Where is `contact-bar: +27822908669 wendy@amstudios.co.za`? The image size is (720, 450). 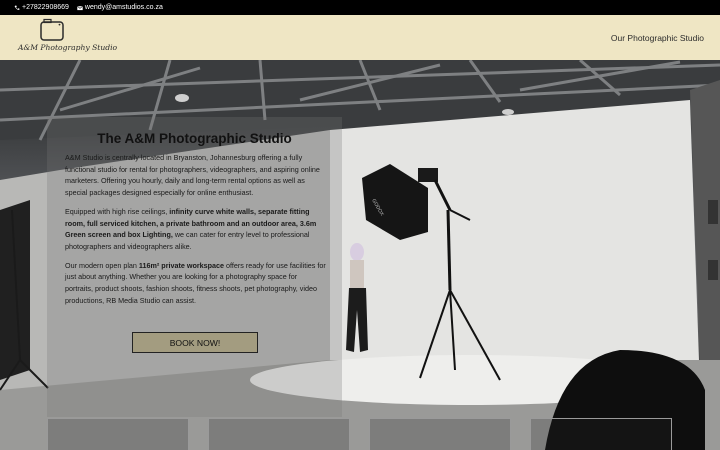 contact-bar: +27822908669 wendy@amstudios.co.za is located at coordinates (360, 7).